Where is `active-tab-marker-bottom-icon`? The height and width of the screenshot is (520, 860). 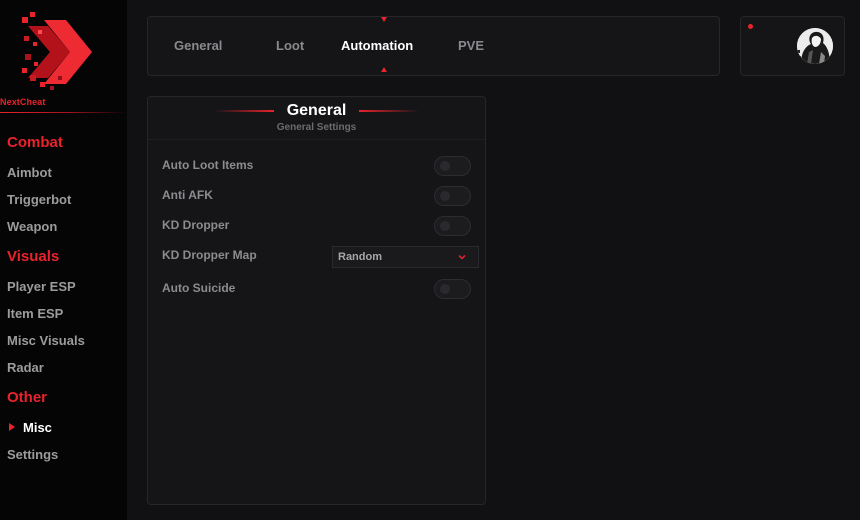
active-tab-marker-bottom-icon is located at coordinates (384, 69).